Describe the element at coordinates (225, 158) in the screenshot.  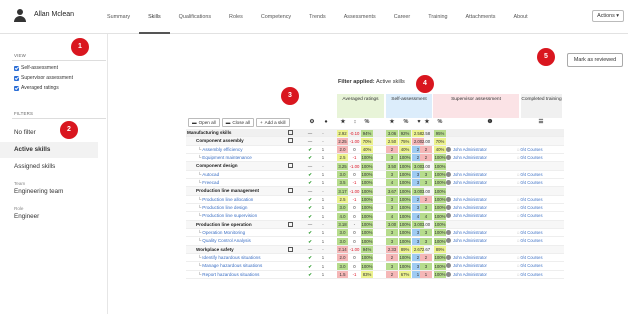
I see `skill-name: Equipment maintenance` at that location.